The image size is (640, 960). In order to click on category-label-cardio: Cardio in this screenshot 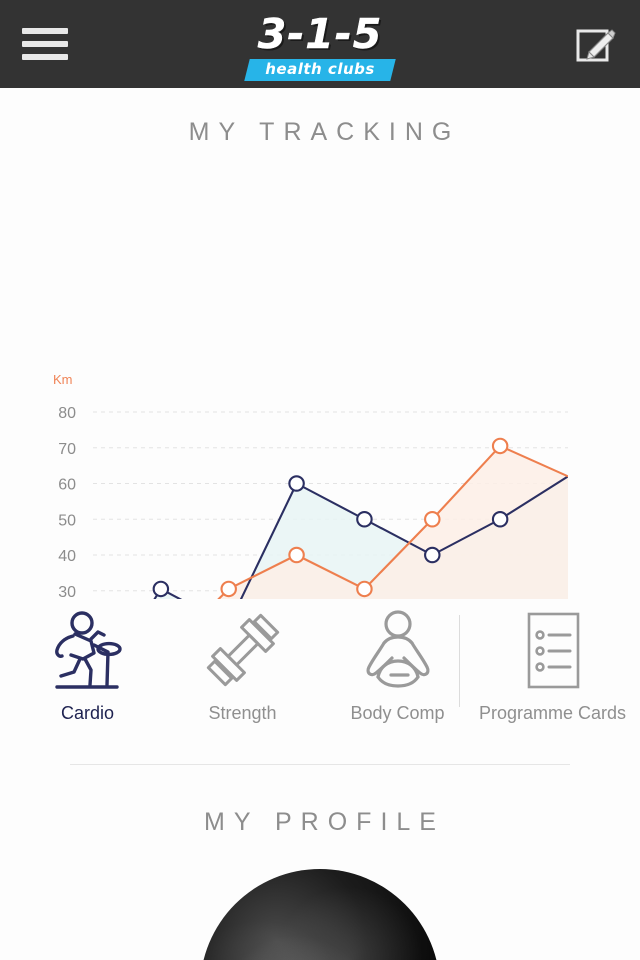, I will do `click(87, 713)`.